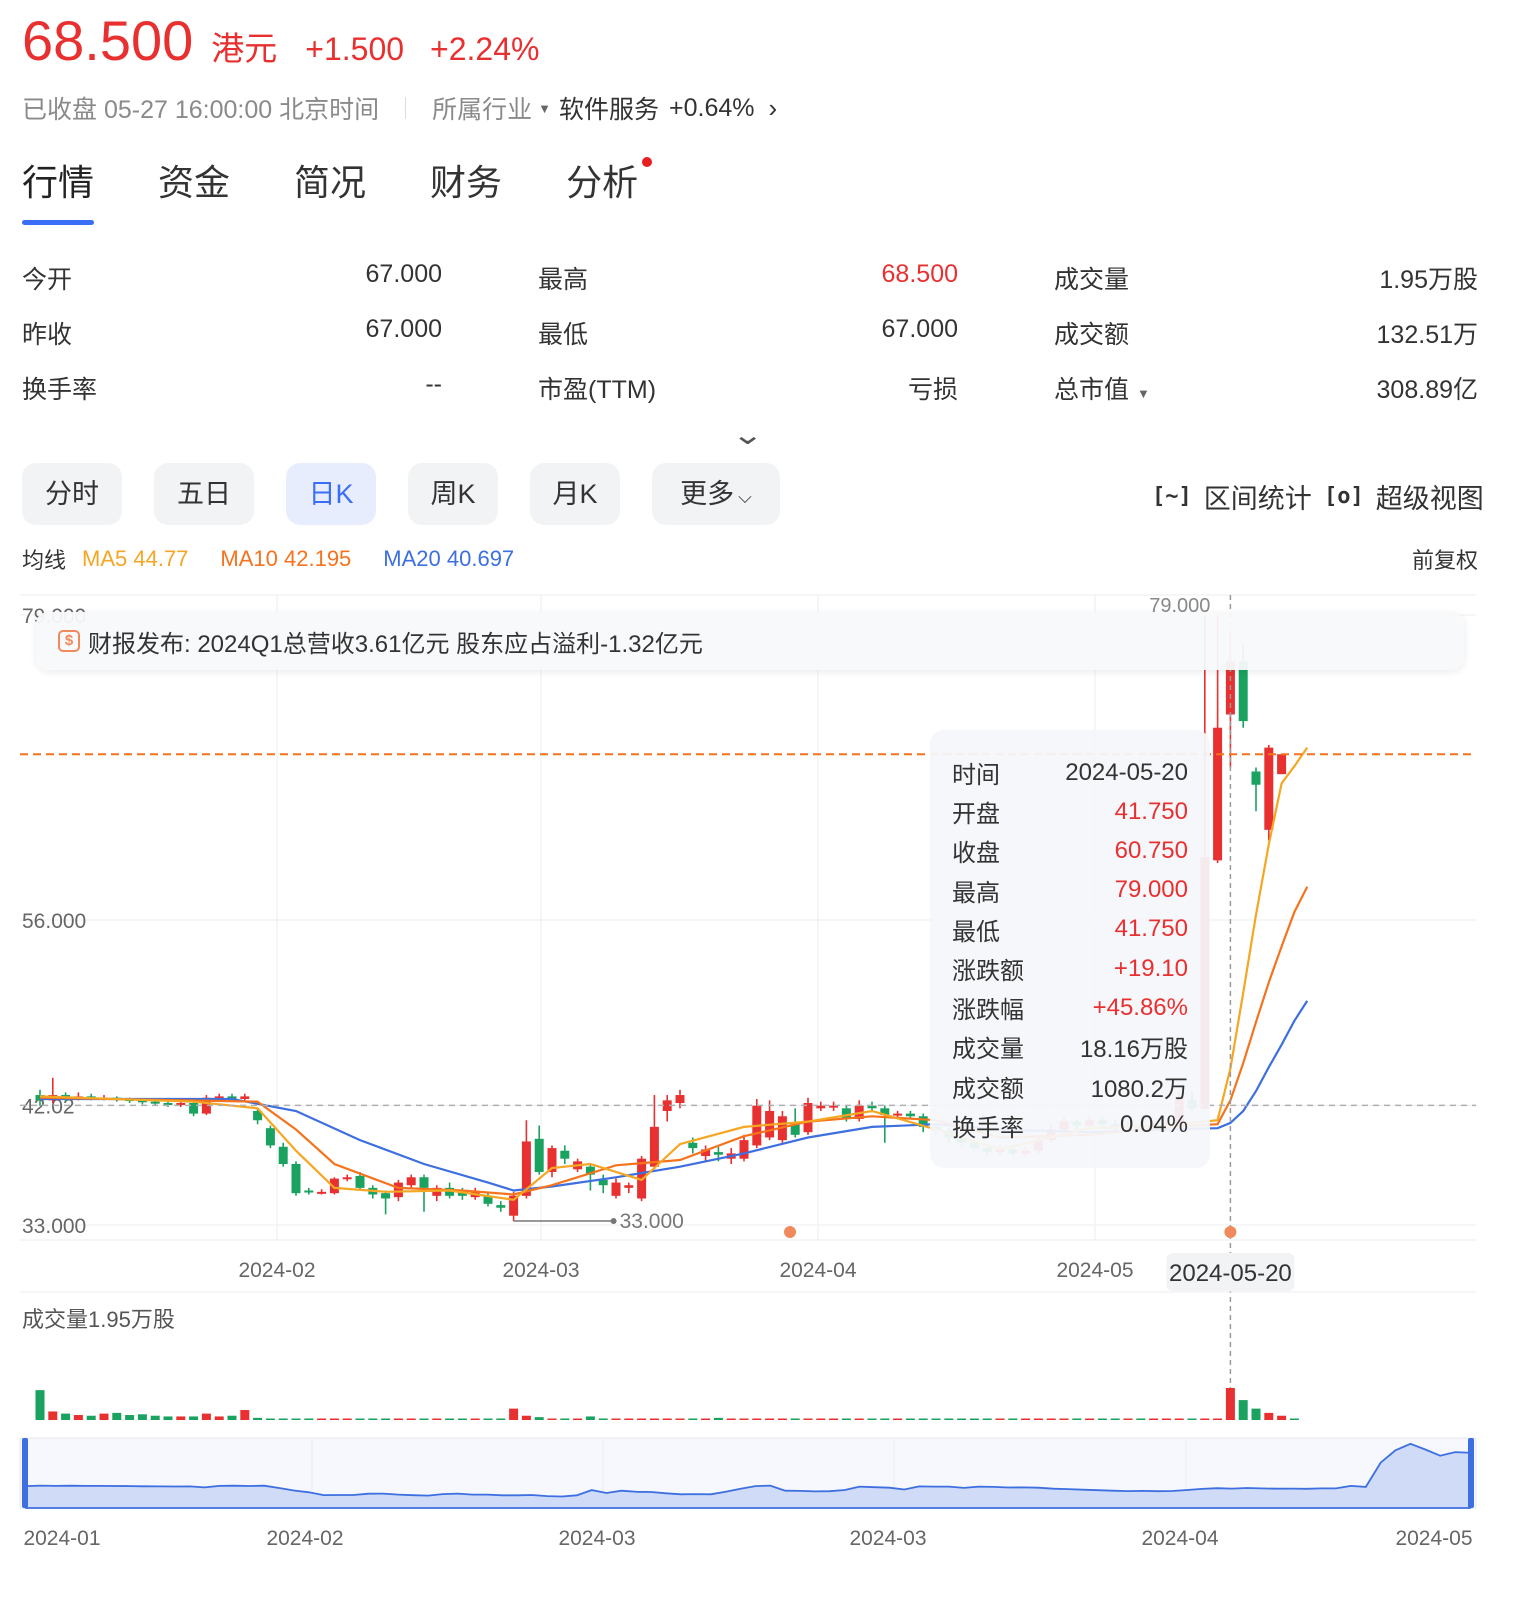  I want to click on tooltip-value: 1080.2万, so click(1139, 1089).